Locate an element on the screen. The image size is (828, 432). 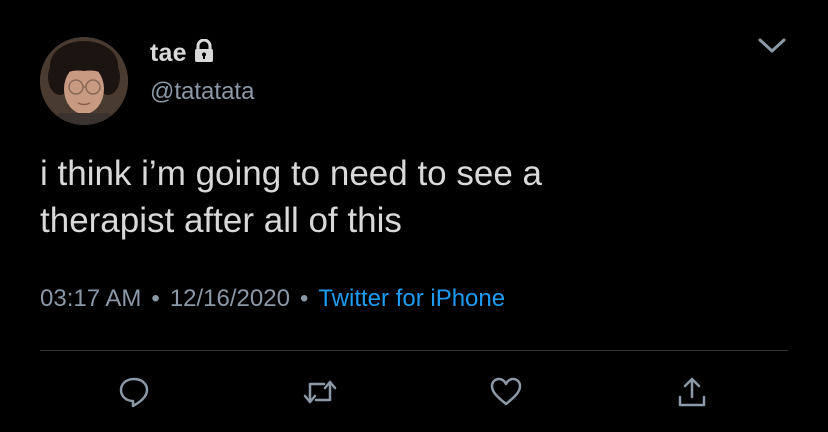
avatar-image is located at coordinates (84, 81).